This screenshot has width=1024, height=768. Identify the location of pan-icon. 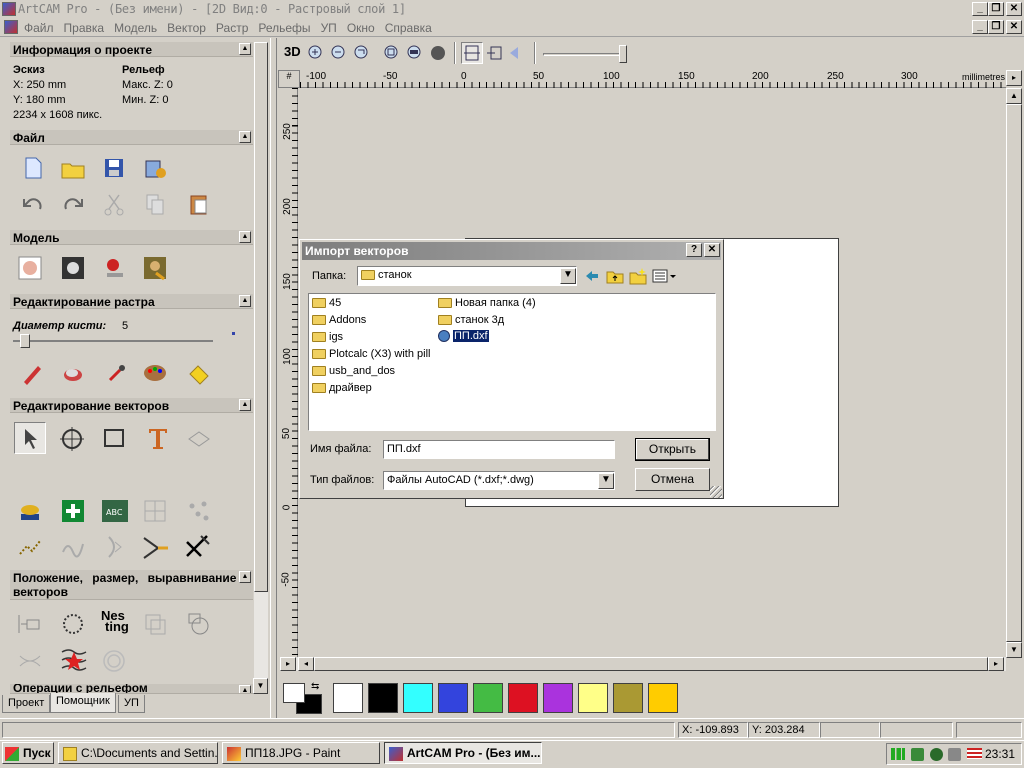
(438, 54).